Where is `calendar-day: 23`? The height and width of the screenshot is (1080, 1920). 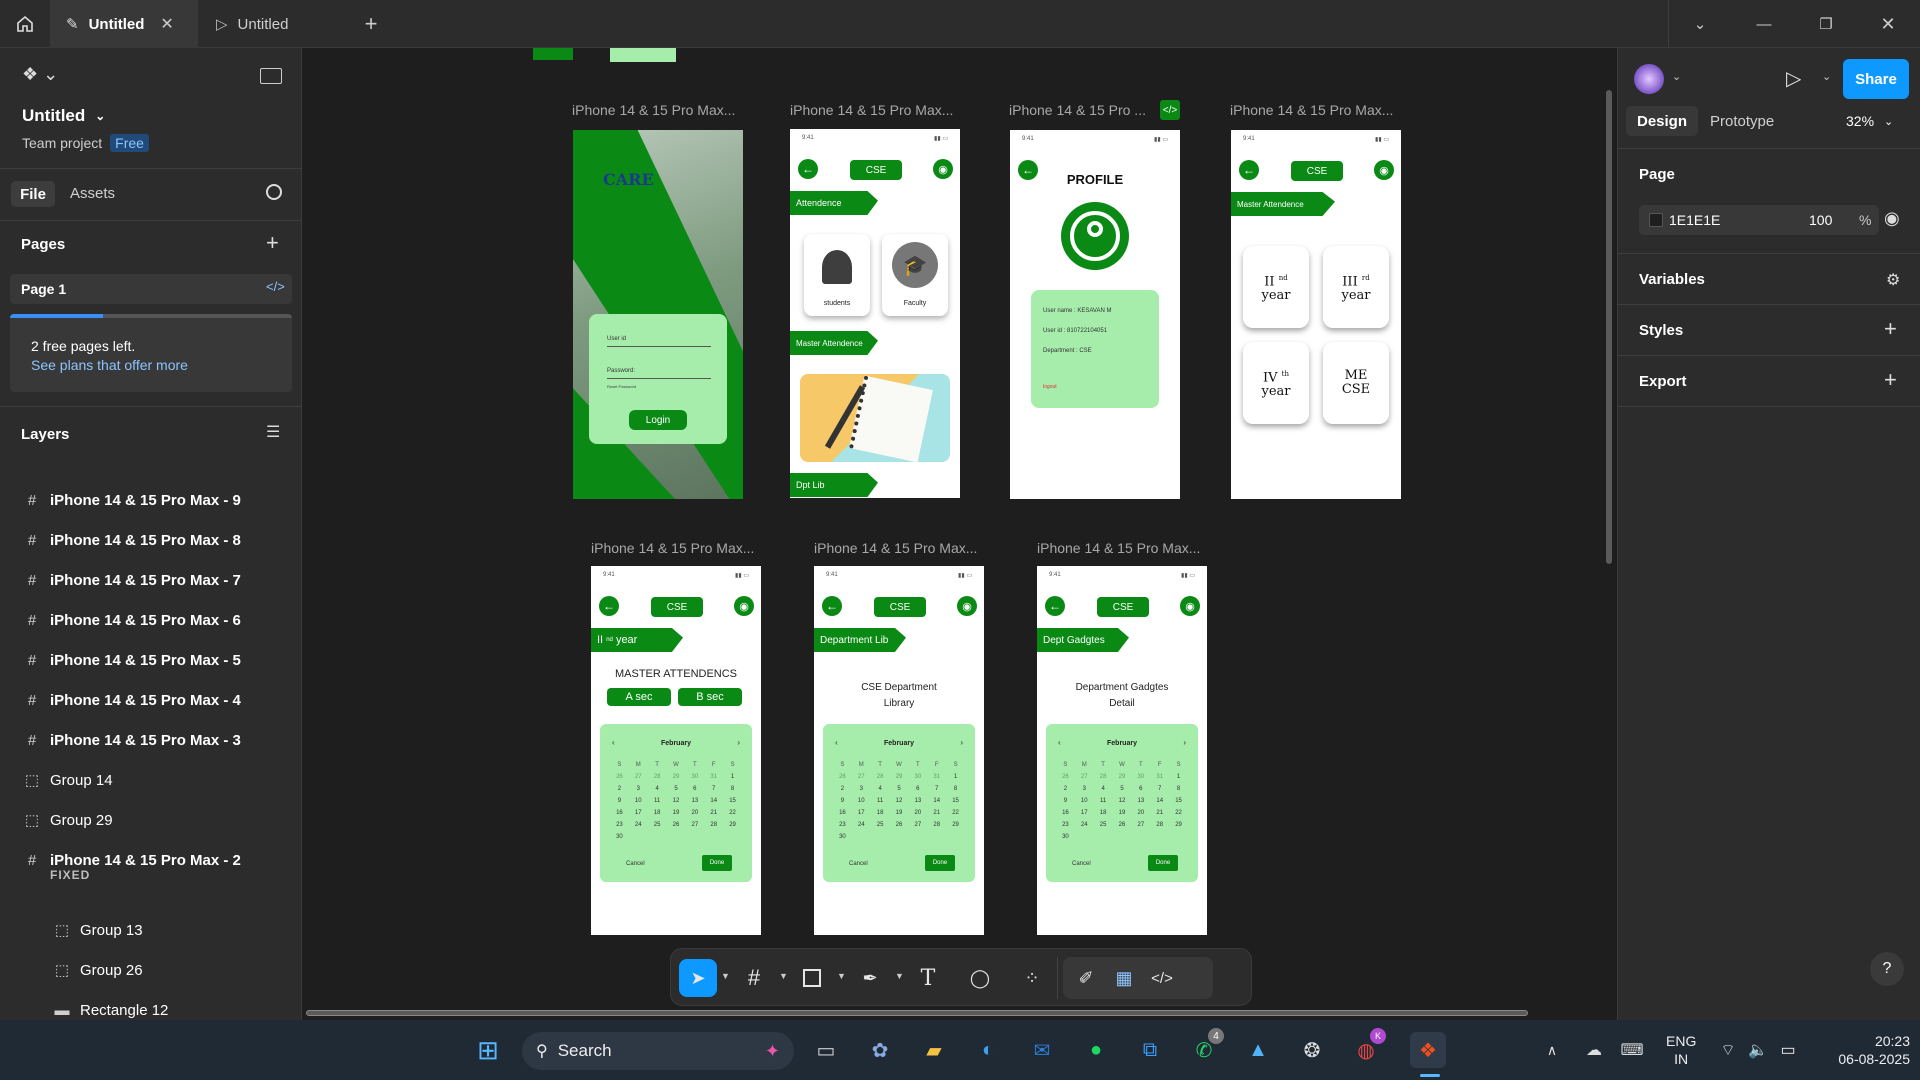
calendar-day: 23 is located at coordinates (1065, 825).